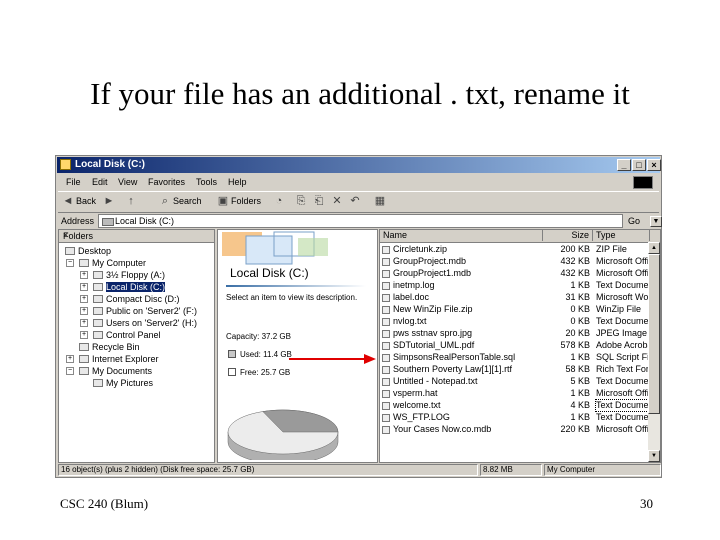 This screenshot has height=540, width=720. Describe the element at coordinates (319, 201) in the screenshot. I see `copy-to-icon: ⎗` at that location.